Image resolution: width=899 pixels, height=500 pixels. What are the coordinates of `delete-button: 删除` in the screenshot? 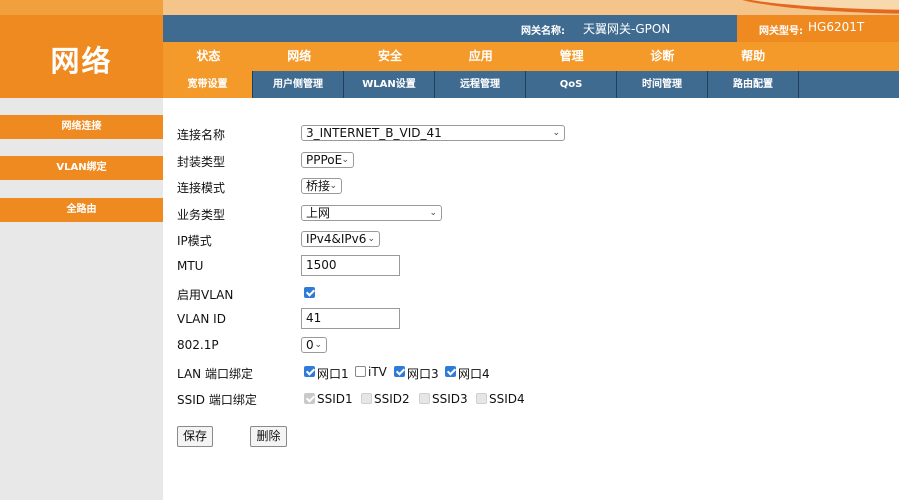 It's located at (268, 436).